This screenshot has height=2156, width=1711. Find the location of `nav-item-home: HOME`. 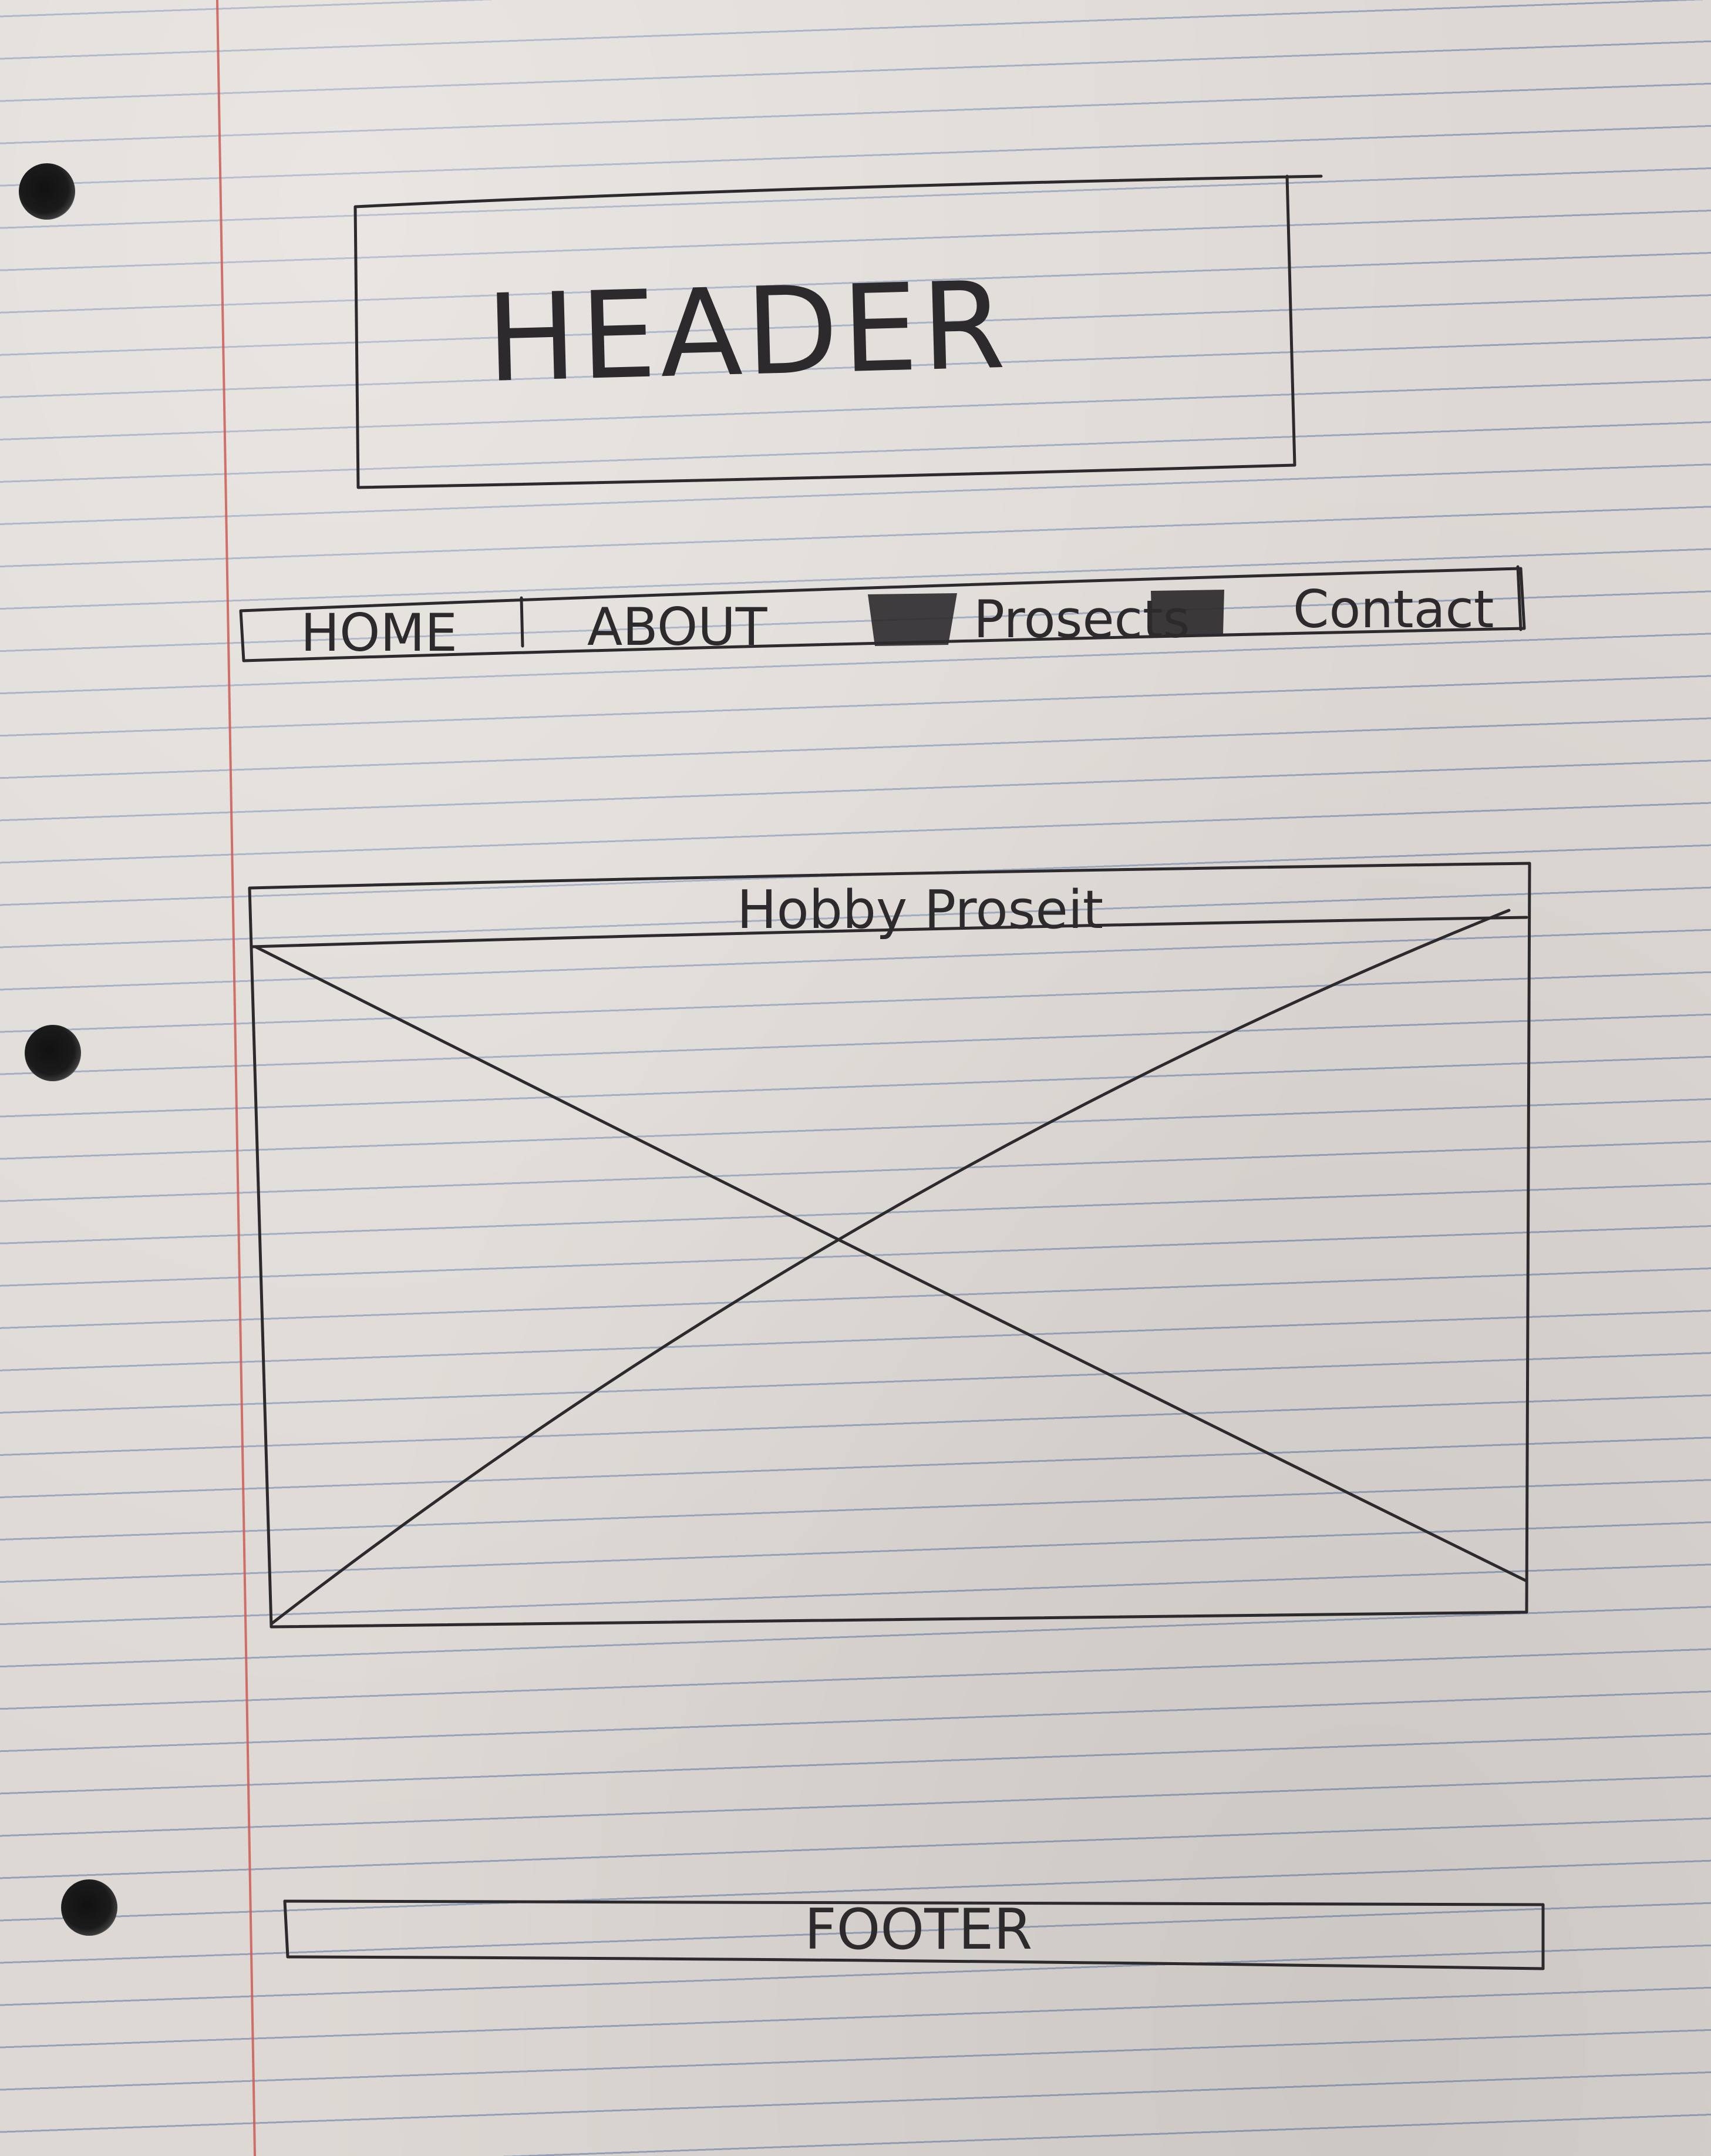

nav-item-home: HOME is located at coordinates (379, 633).